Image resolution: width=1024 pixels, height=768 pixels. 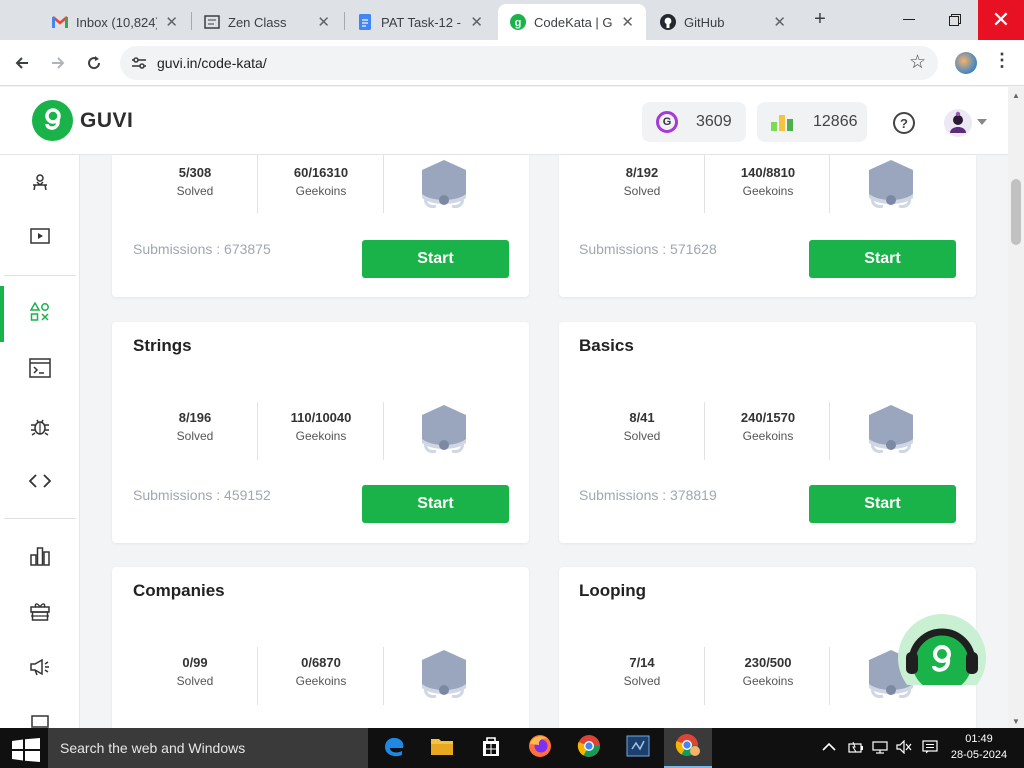 What do you see at coordinates (257, 22) in the screenshot?
I see `tab-title: Zen Class` at bounding box center [257, 22].